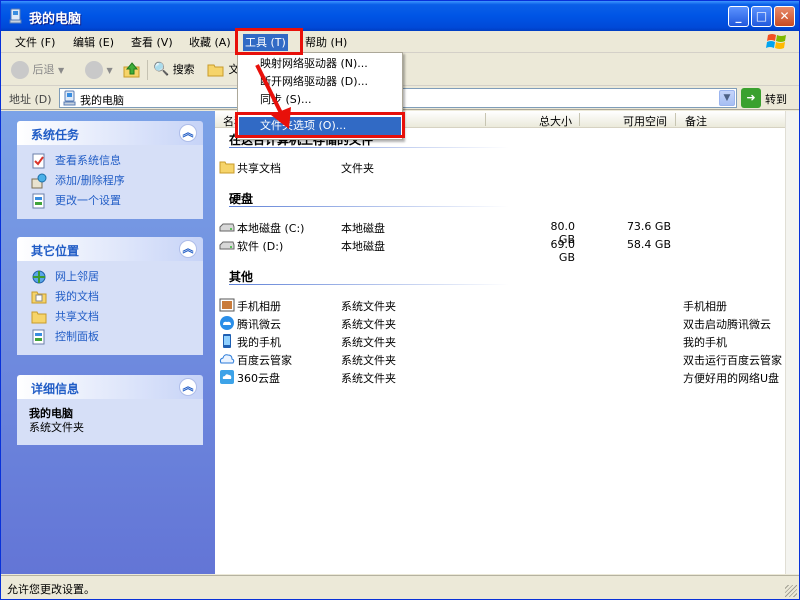 Image resolution: width=800 pixels, height=600 pixels. What do you see at coordinates (259, 342) in the screenshot?
I see `item-name: 我的手机` at bounding box center [259, 342].